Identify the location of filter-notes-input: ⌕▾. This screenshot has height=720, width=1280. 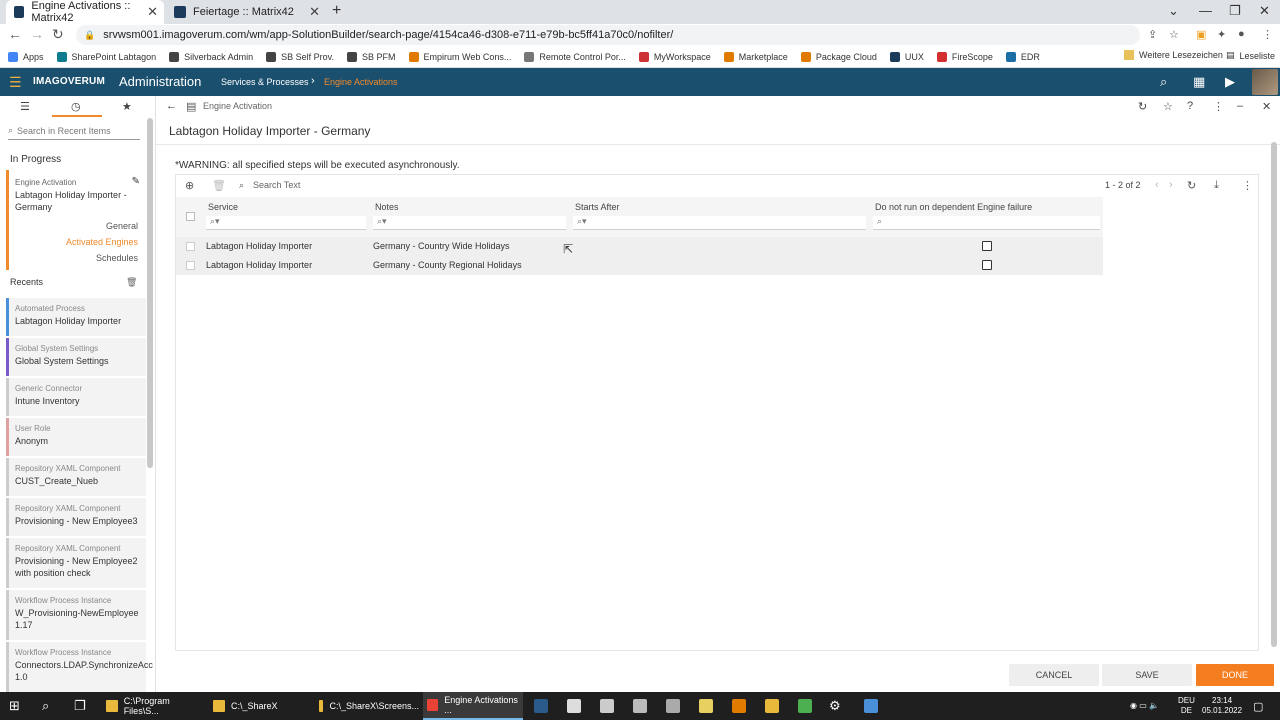
(469, 223).